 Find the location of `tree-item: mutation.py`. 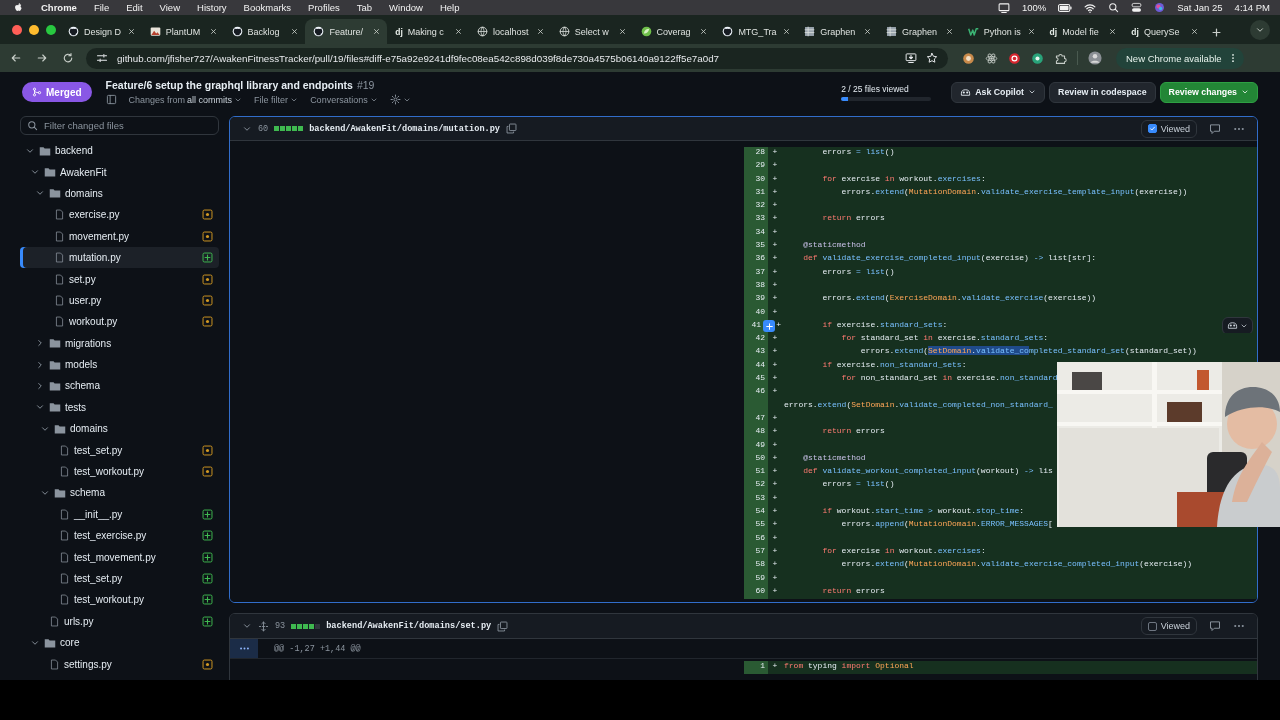

tree-item: mutation.py is located at coordinates (119, 257).